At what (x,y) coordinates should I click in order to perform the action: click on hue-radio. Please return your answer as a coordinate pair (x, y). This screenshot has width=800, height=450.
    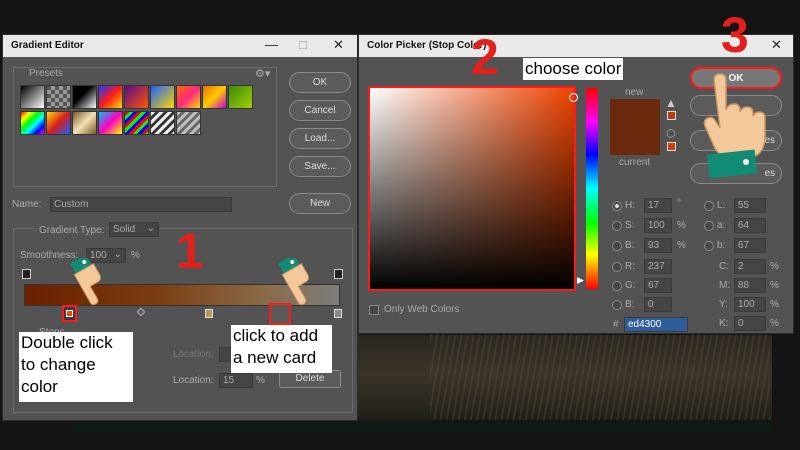
    Looking at the image, I should click on (617, 206).